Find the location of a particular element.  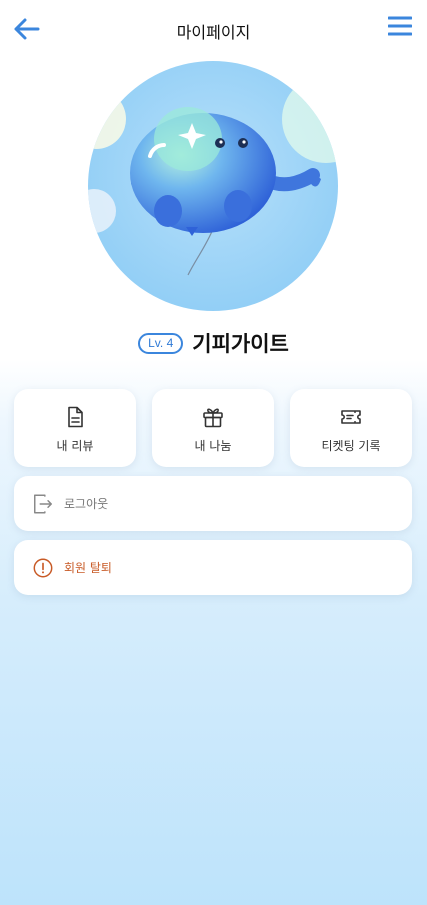

card-label: 내 리뷰 is located at coordinates (75, 445).